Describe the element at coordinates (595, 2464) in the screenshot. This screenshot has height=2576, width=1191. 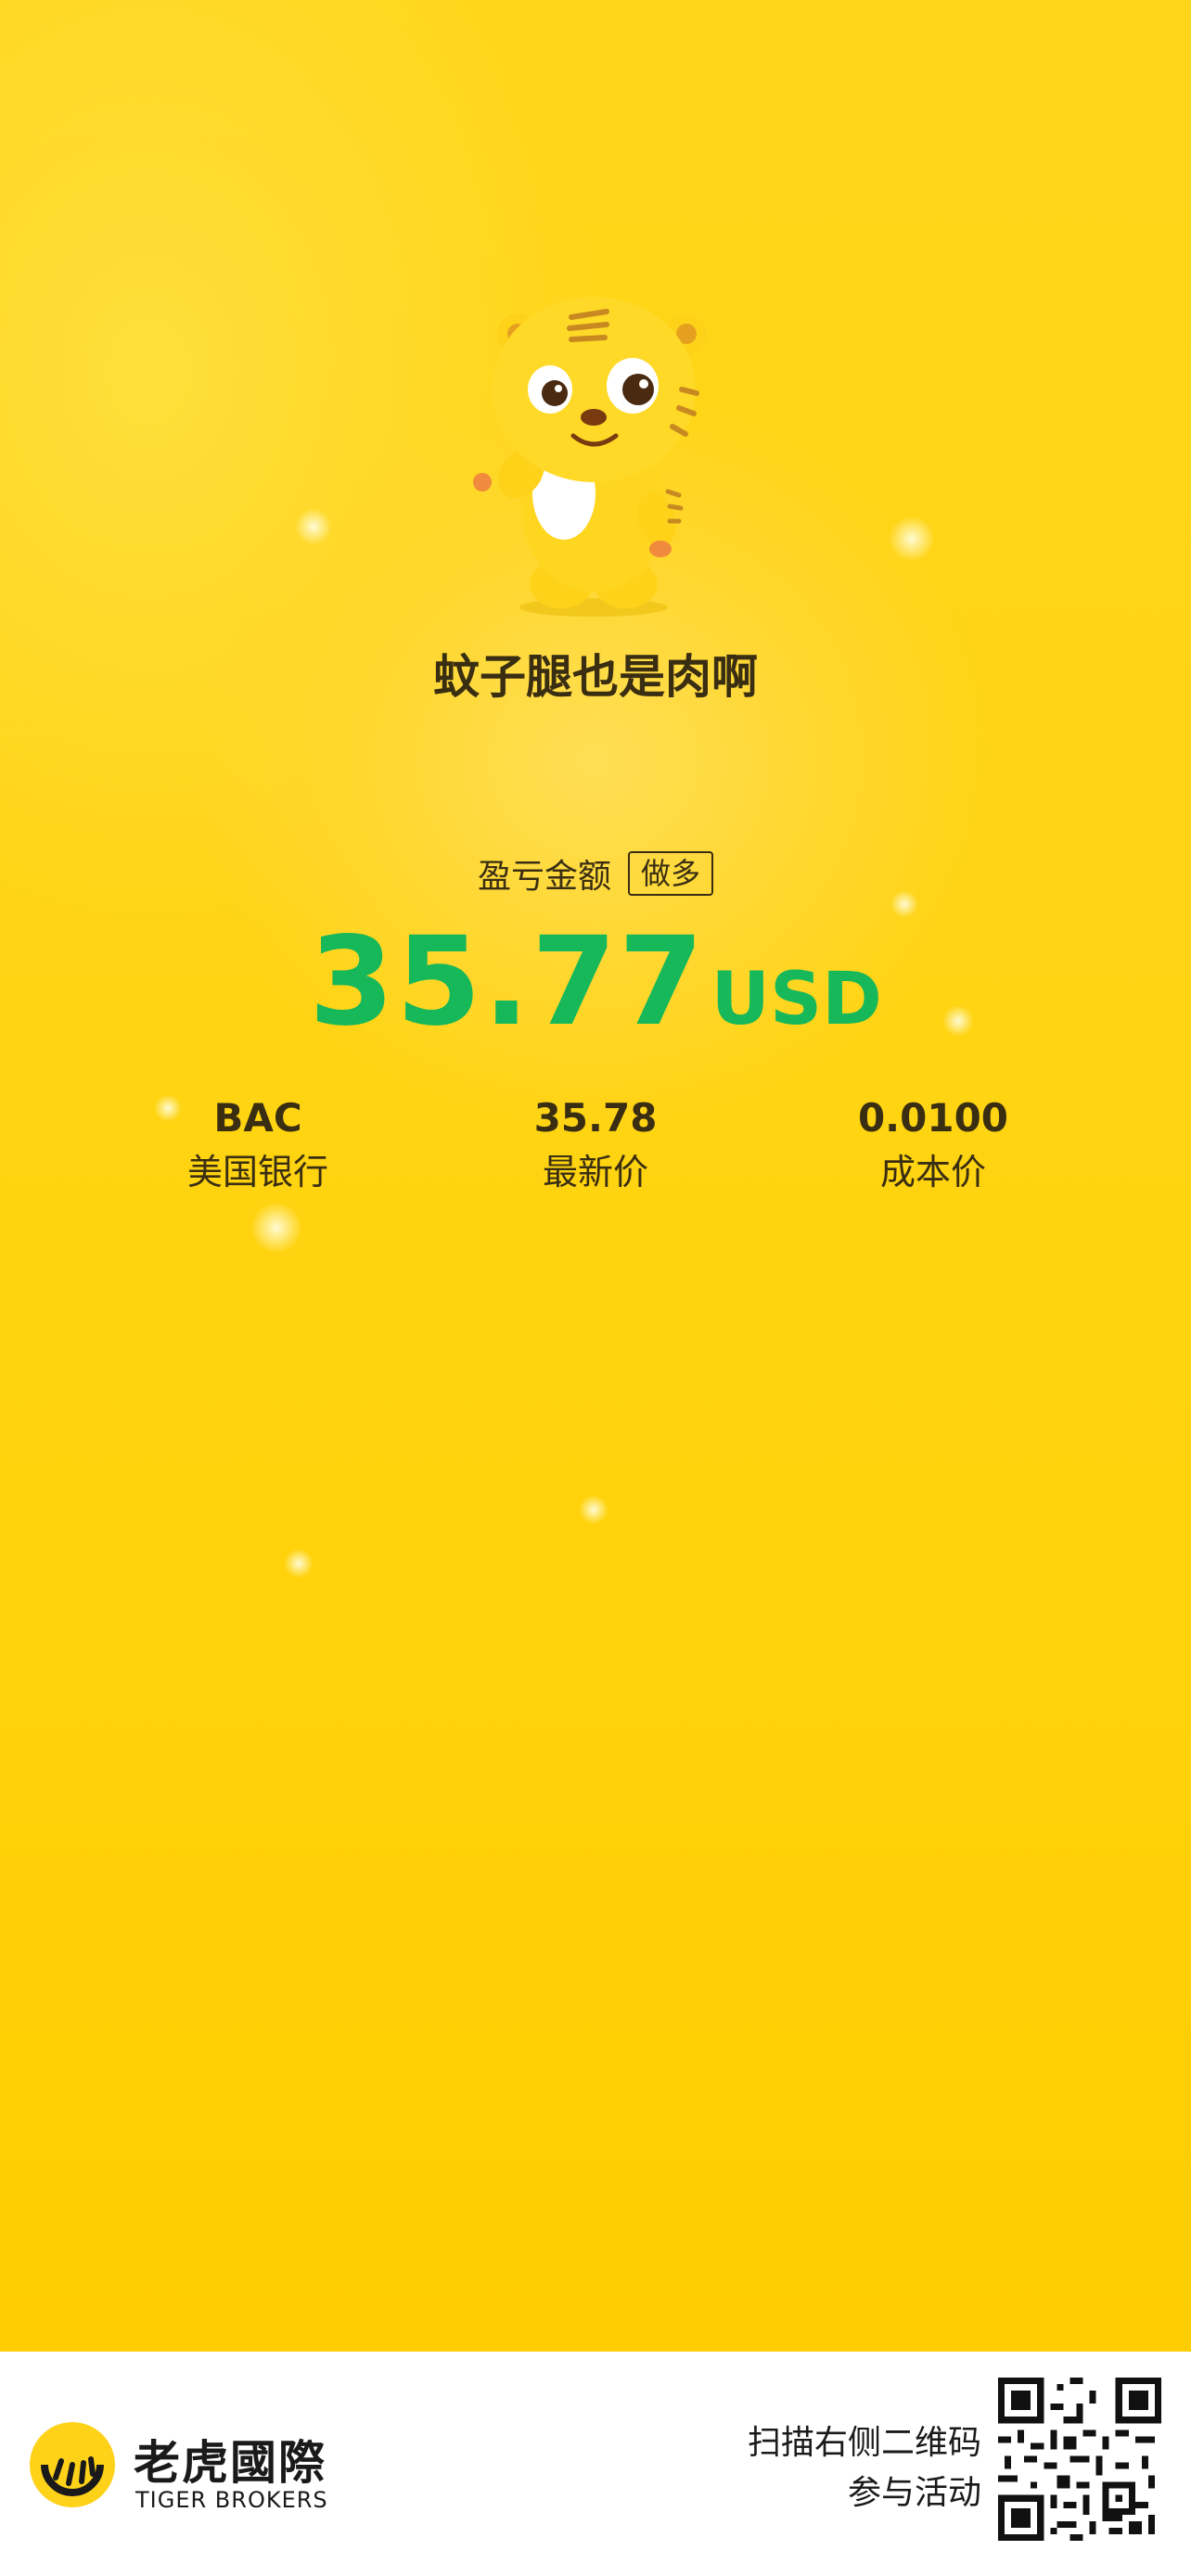
I see `footer: 老虎國際 TIGER BROKERS 扫描右侧二维码 参与活动` at that location.